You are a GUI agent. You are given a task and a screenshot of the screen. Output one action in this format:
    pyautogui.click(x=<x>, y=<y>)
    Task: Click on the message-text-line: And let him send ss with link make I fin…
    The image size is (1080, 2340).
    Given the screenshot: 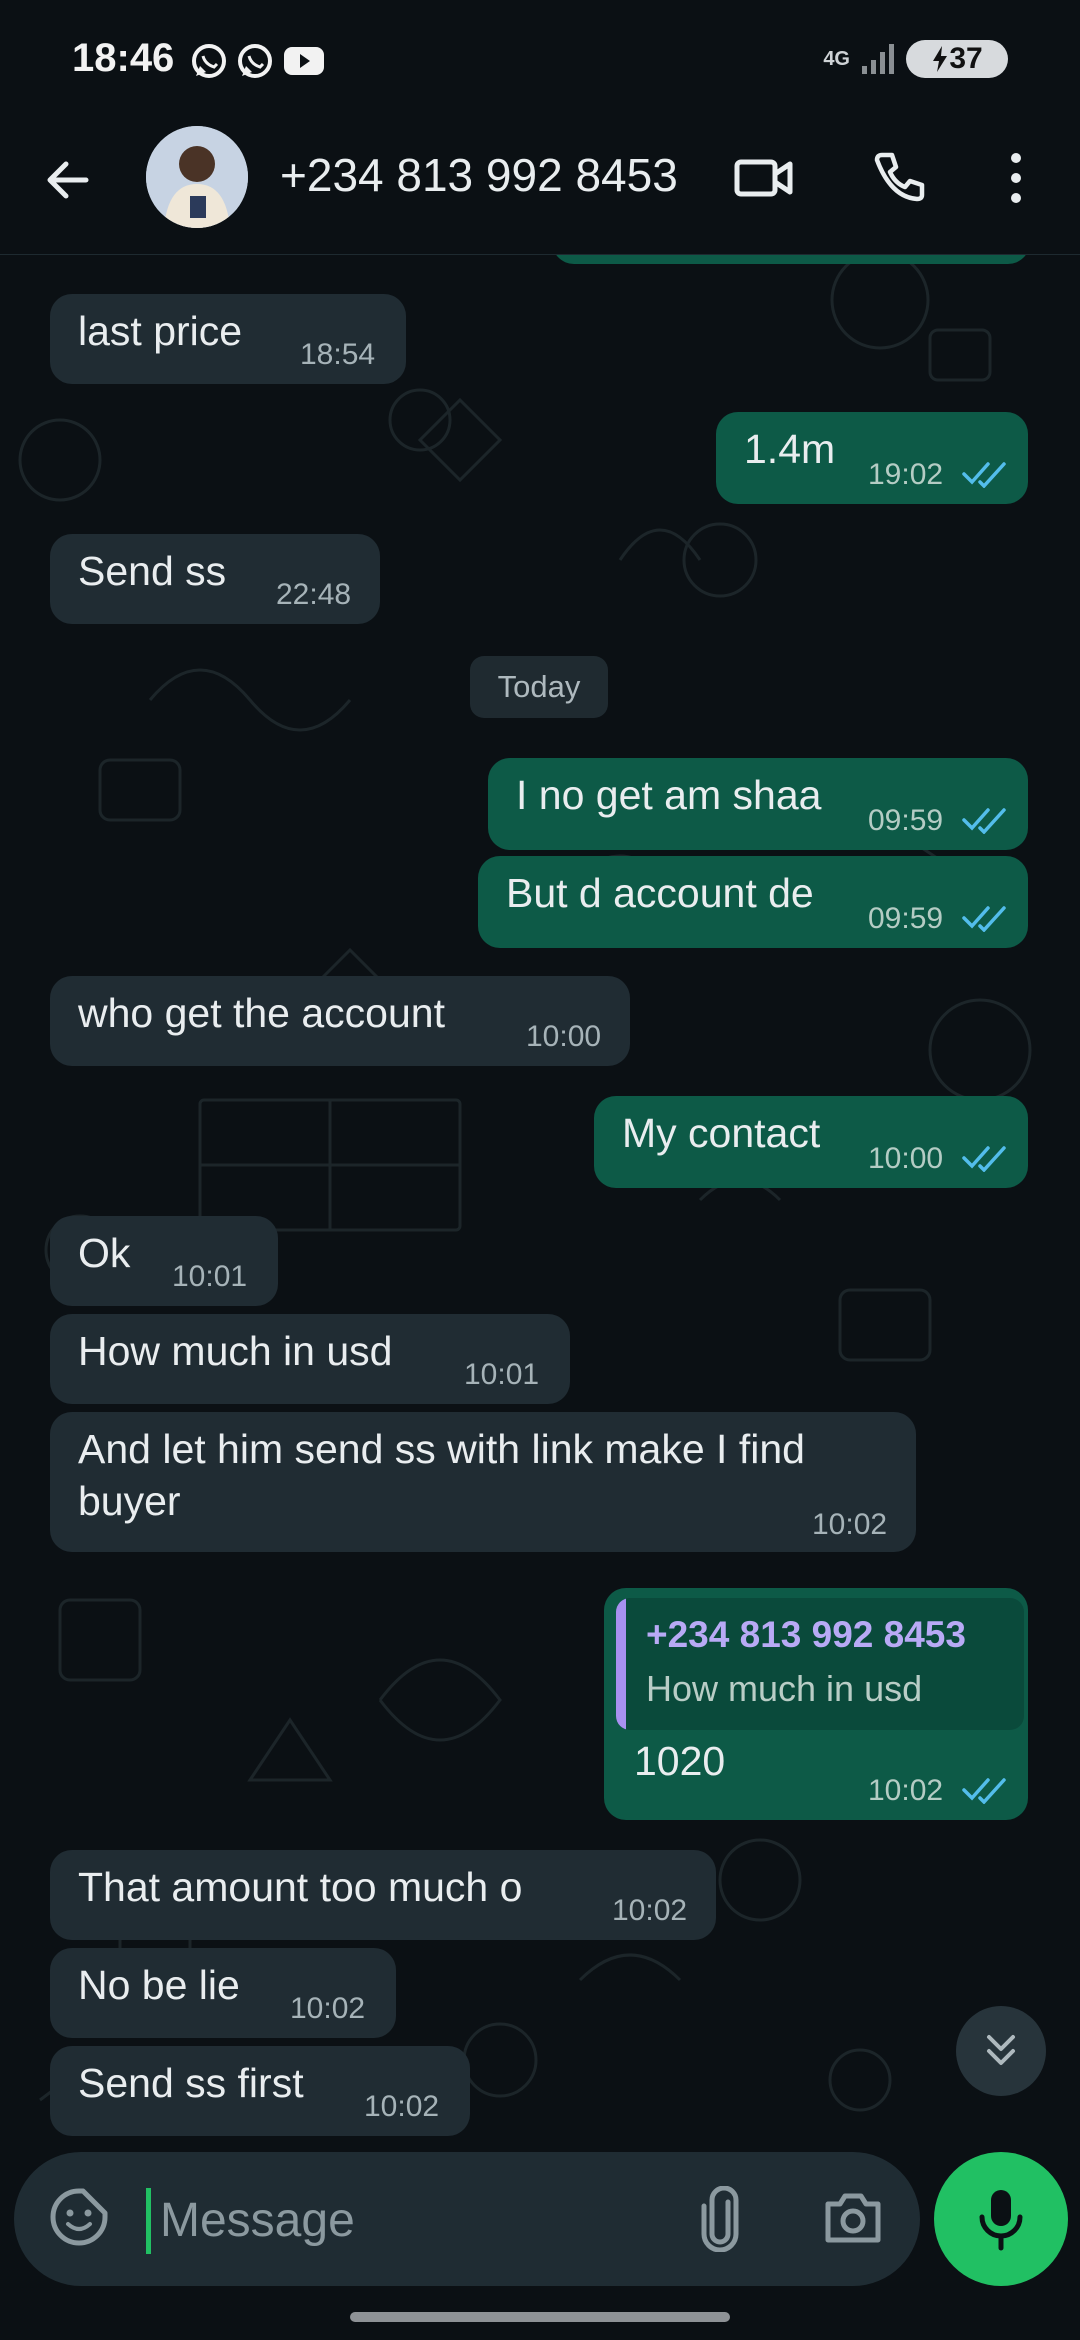 What is the action you would take?
    pyautogui.click(x=441, y=1449)
    